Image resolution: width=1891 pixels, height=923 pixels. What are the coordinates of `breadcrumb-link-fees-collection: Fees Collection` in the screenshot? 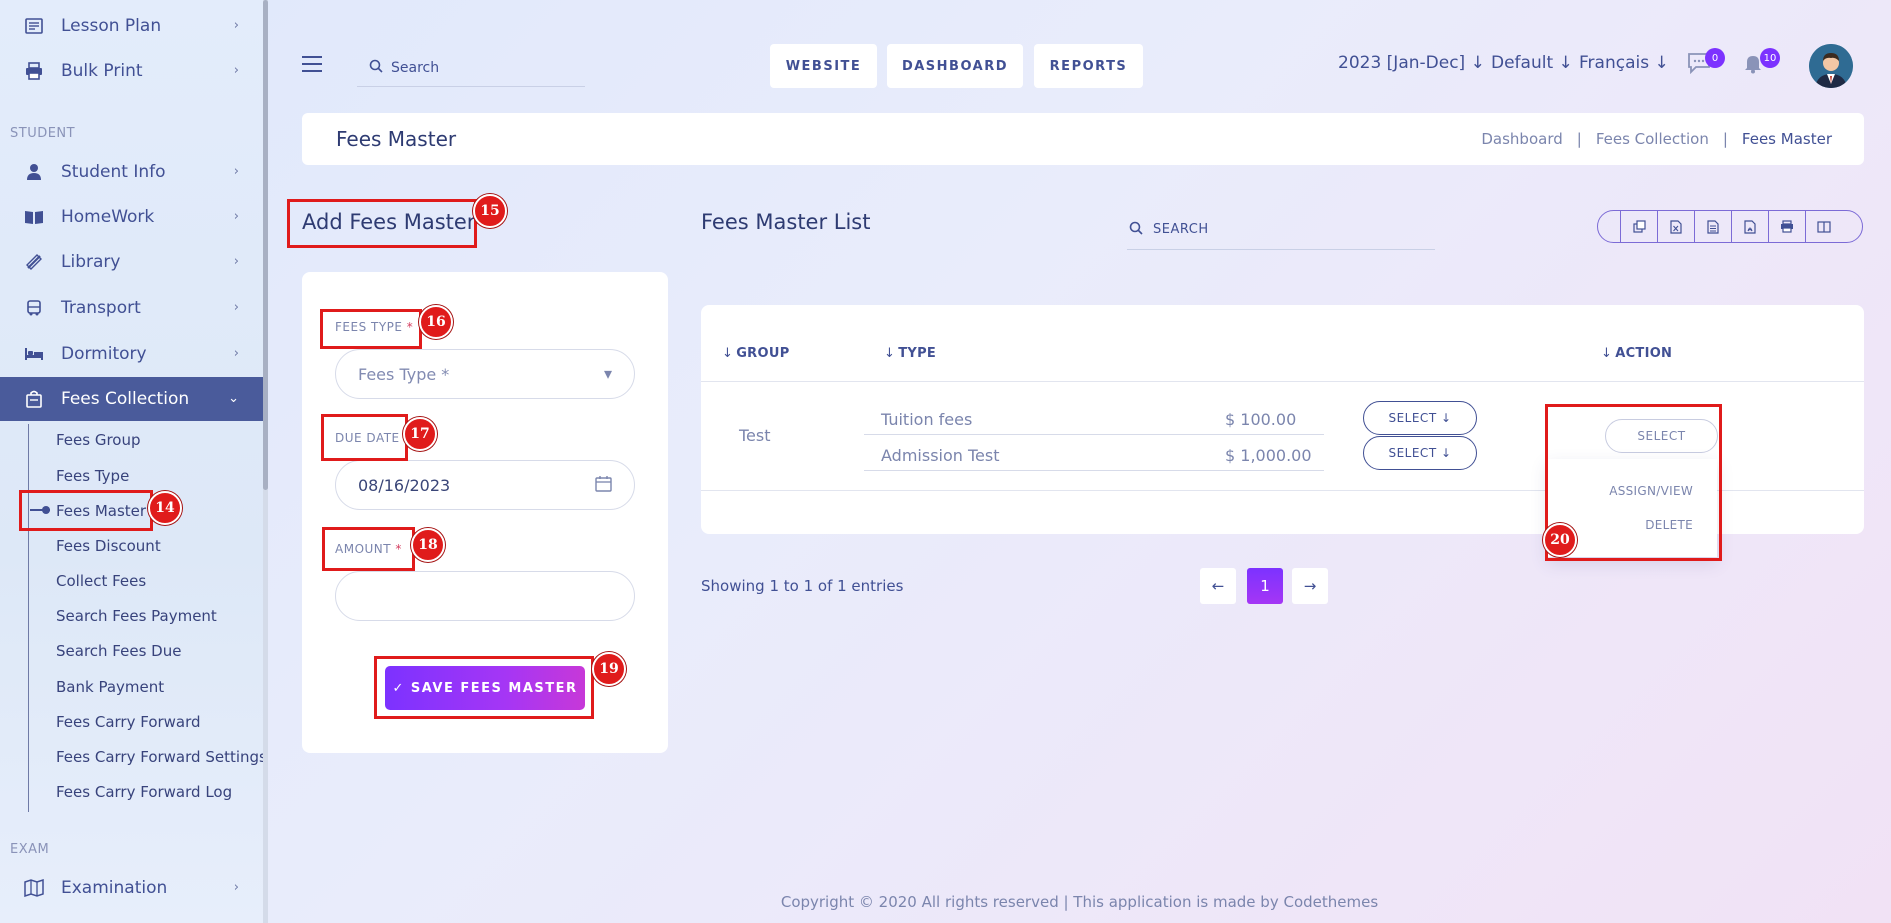 It's located at (1652, 139).